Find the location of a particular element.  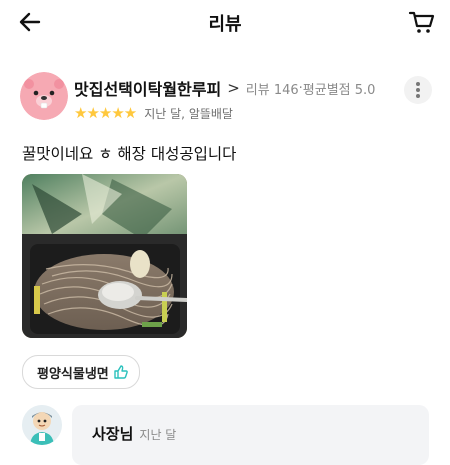

cold-noodle-photo is located at coordinates (104, 256).